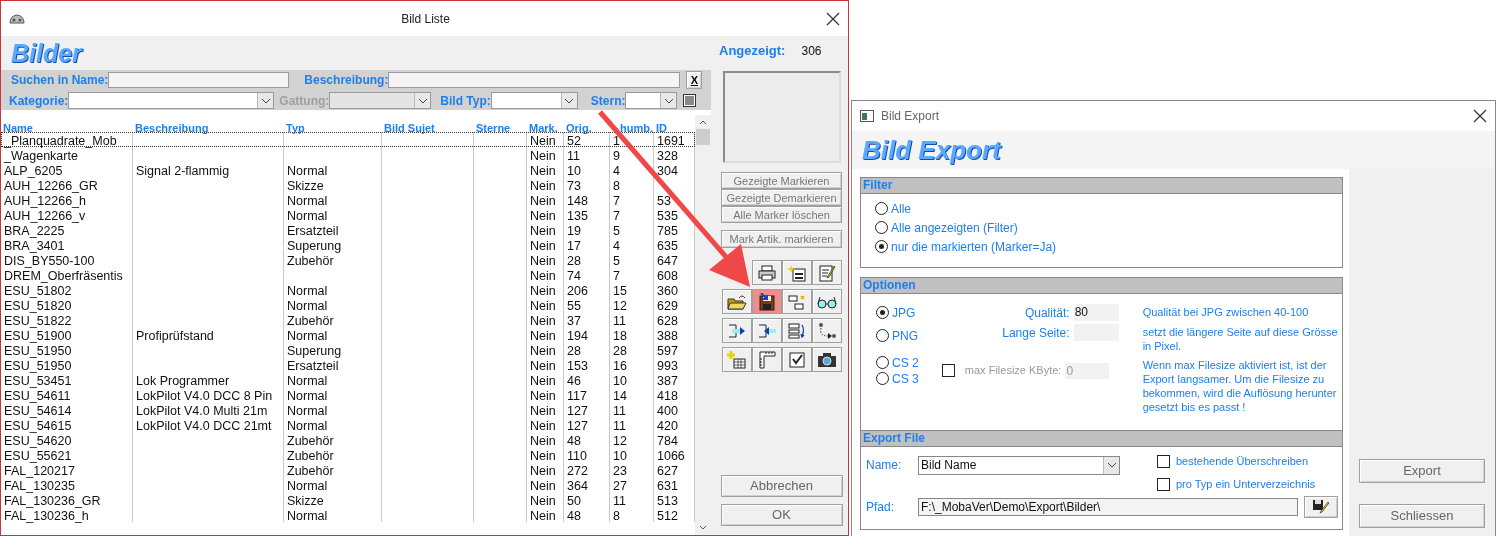  Describe the element at coordinates (703, 325) in the screenshot. I see `scrollbar` at that location.